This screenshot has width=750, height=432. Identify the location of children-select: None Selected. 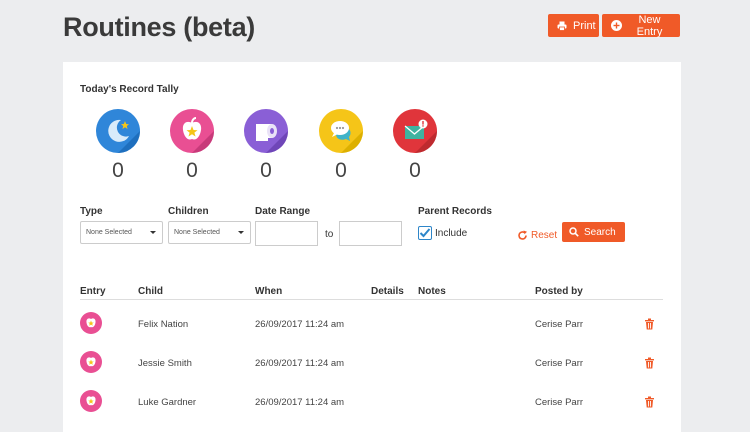
(209, 232).